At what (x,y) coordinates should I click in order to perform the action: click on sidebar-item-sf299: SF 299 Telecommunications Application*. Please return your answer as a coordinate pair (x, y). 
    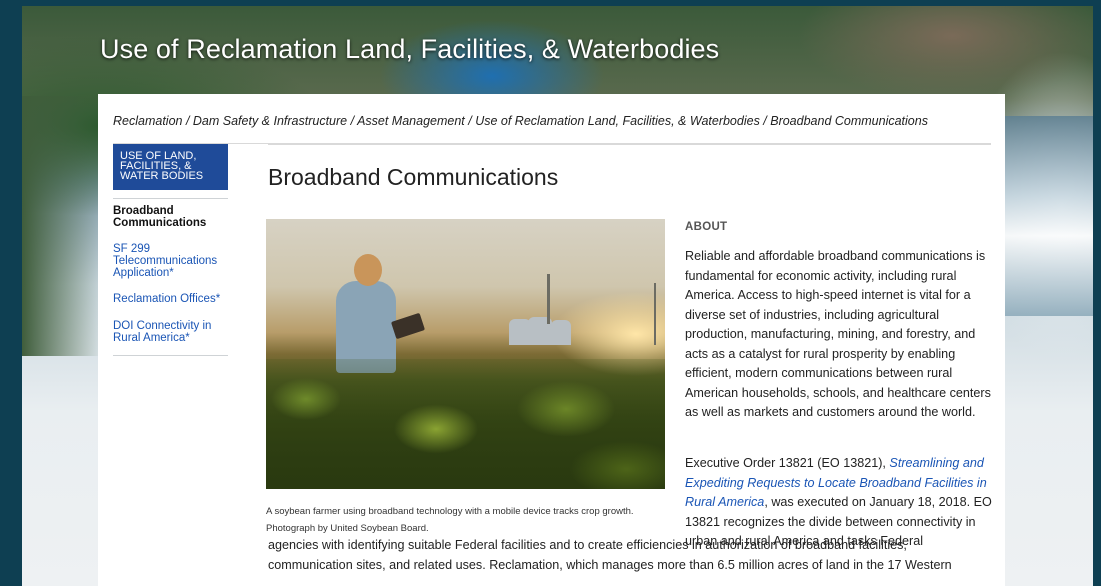
    Looking at the image, I should click on (168, 261).